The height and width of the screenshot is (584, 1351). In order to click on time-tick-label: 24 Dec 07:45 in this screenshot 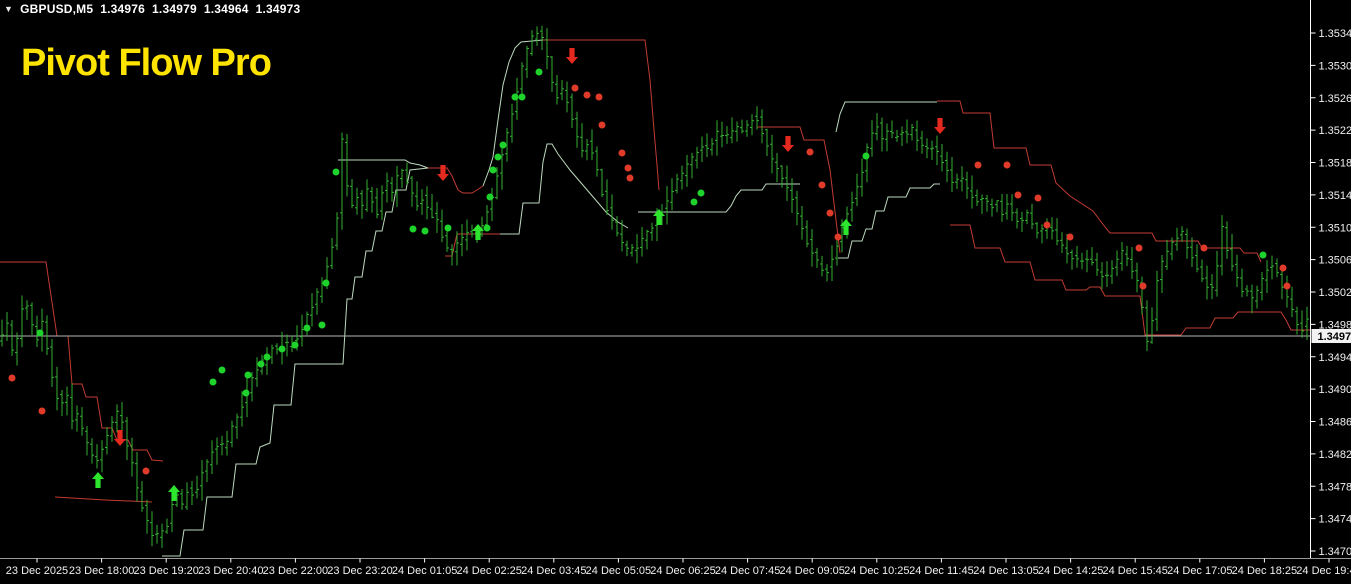, I will do `click(747, 571)`.